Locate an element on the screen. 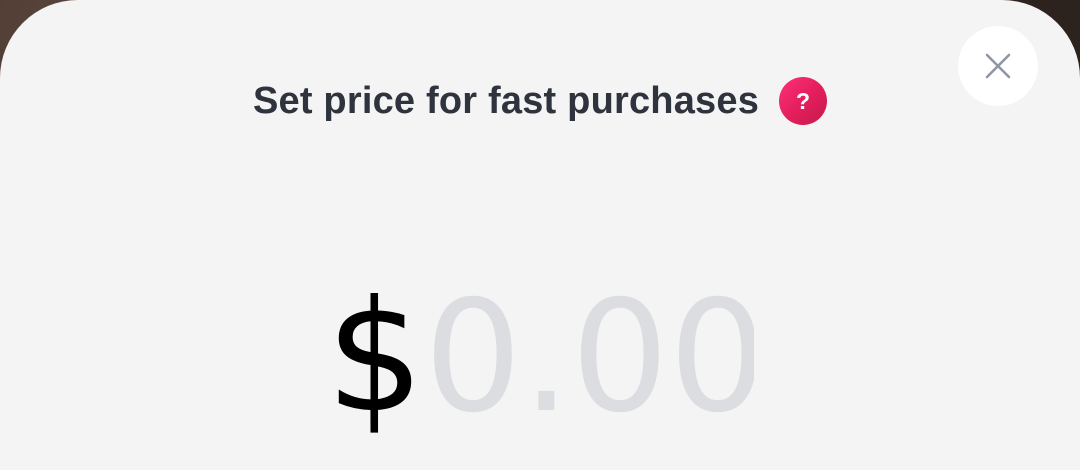 The width and height of the screenshot is (1080, 470). question-mark-icon: ? is located at coordinates (803, 100).